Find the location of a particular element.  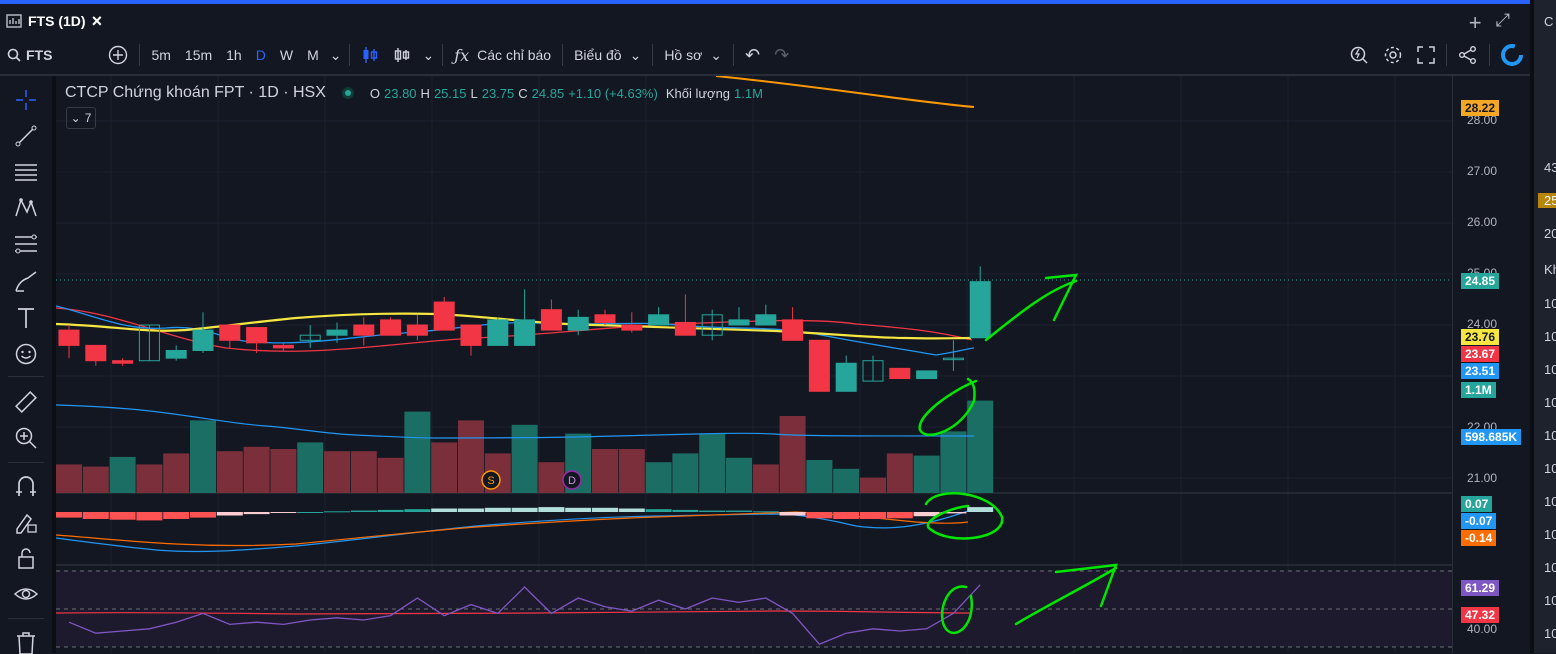

tick-26: 26.00 is located at coordinates (1482, 222).